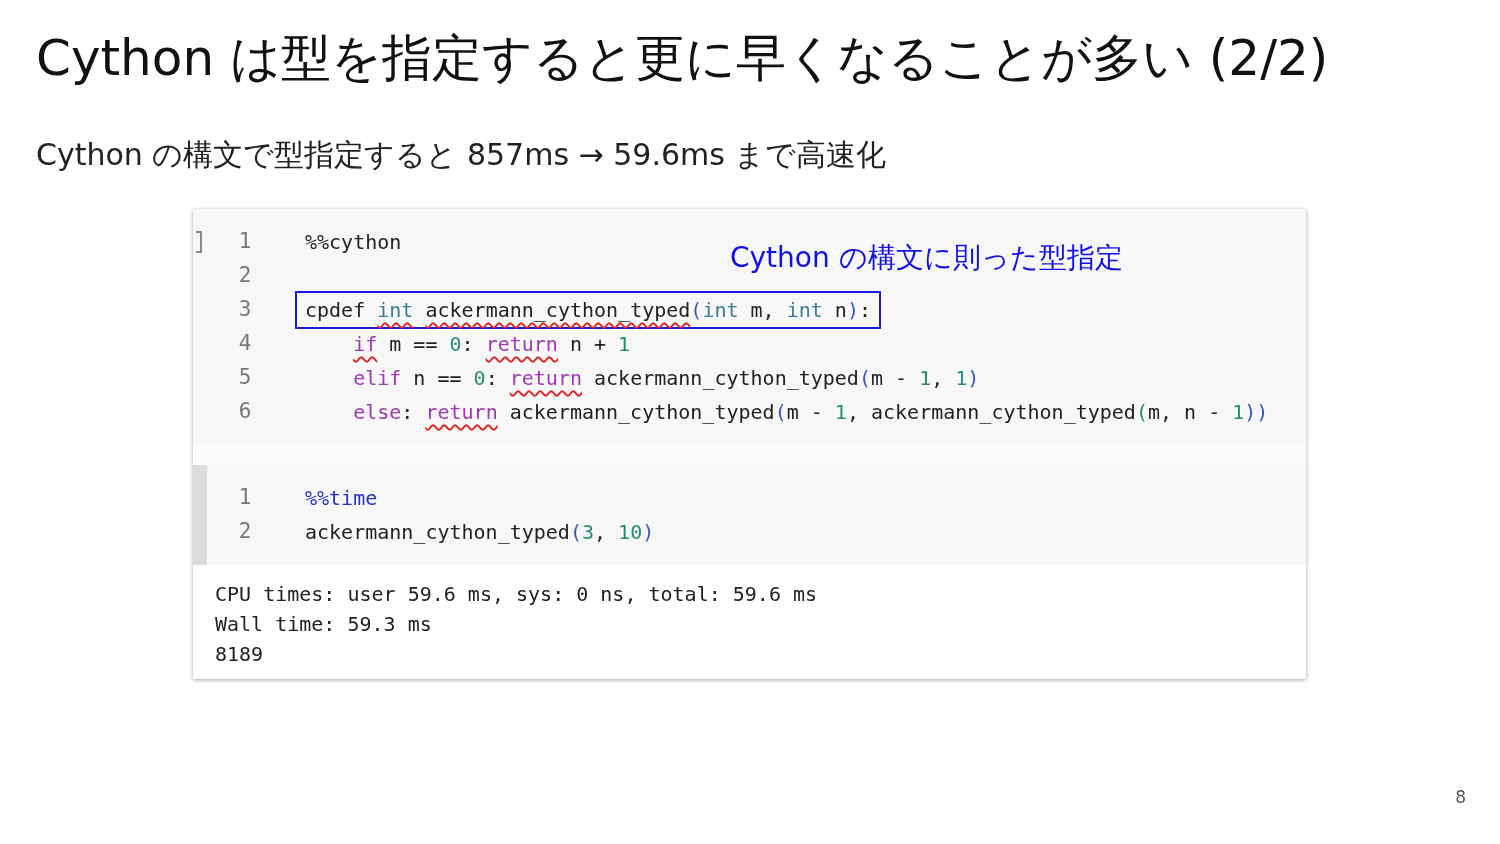  What do you see at coordinates (480, 532) in the screenshot?
I see `code-line: ackermann_cython_typed(3, 10)` at bounding box center [480, 532].